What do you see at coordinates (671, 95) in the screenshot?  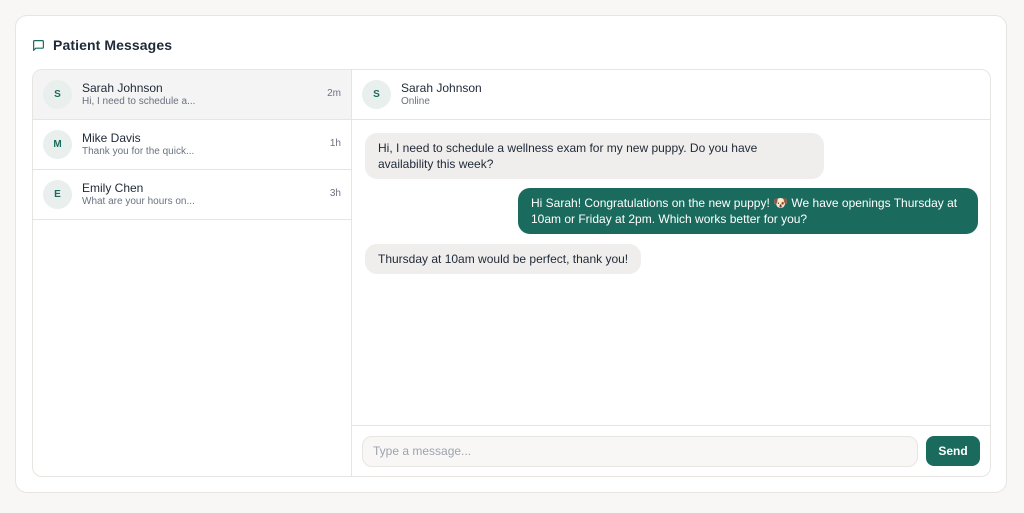 I see `chat-header: S Sarah Johnson Online` at bounding box center [671, 95].